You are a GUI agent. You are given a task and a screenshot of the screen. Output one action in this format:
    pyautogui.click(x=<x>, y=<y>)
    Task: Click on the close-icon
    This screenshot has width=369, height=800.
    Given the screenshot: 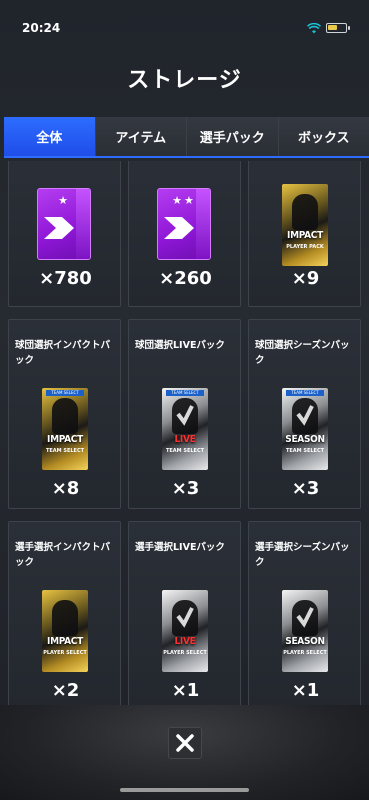 What is the action you would take?
    pyautogui.click(x=185, y=743)
    